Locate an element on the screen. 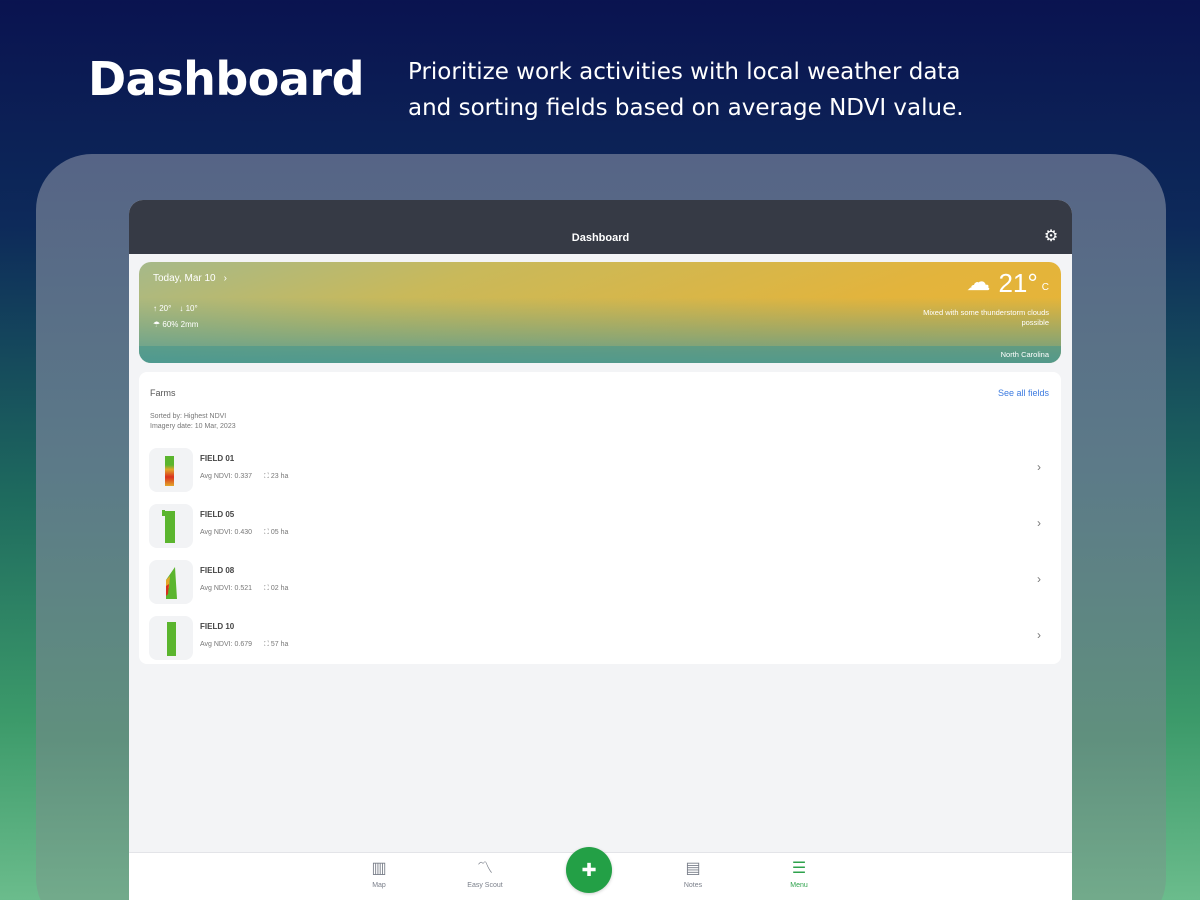  field-meta: Avg NDVI: 0.521 ⛶ 02 ha is located at coordinates (244, 589).